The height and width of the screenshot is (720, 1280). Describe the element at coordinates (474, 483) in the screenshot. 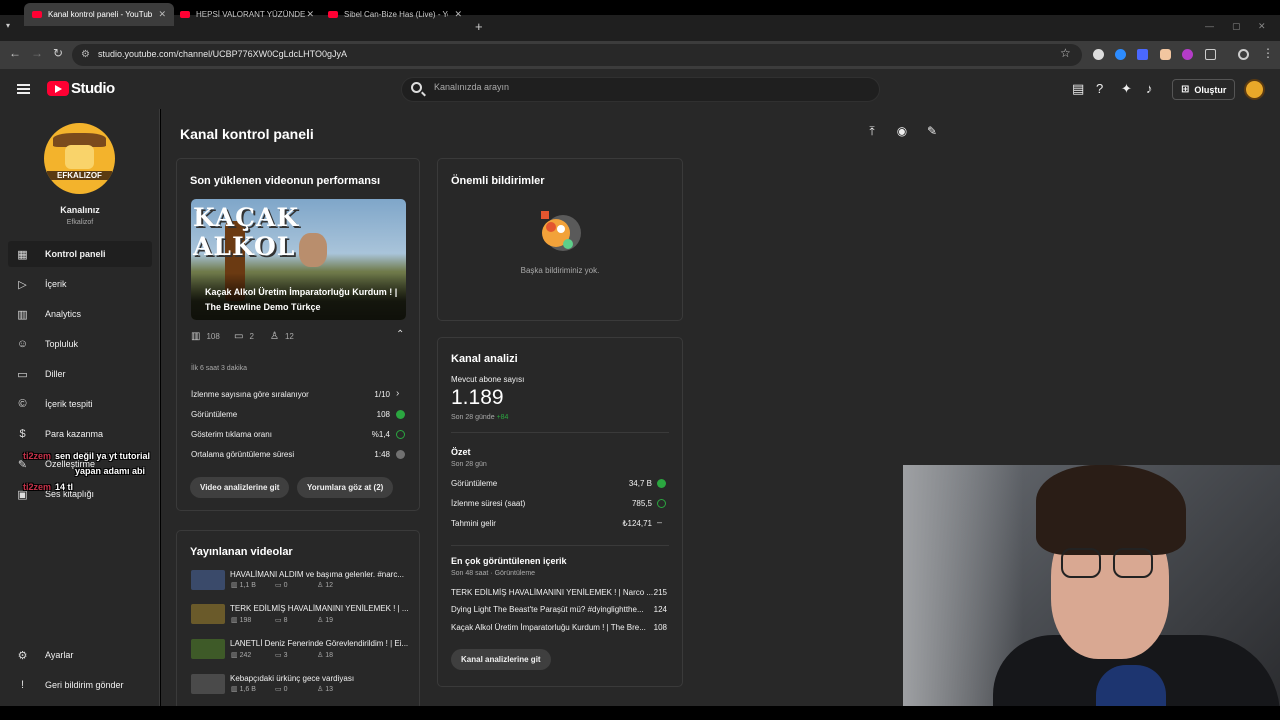

I see `summary-views-label: Görüntüleme` at that location.